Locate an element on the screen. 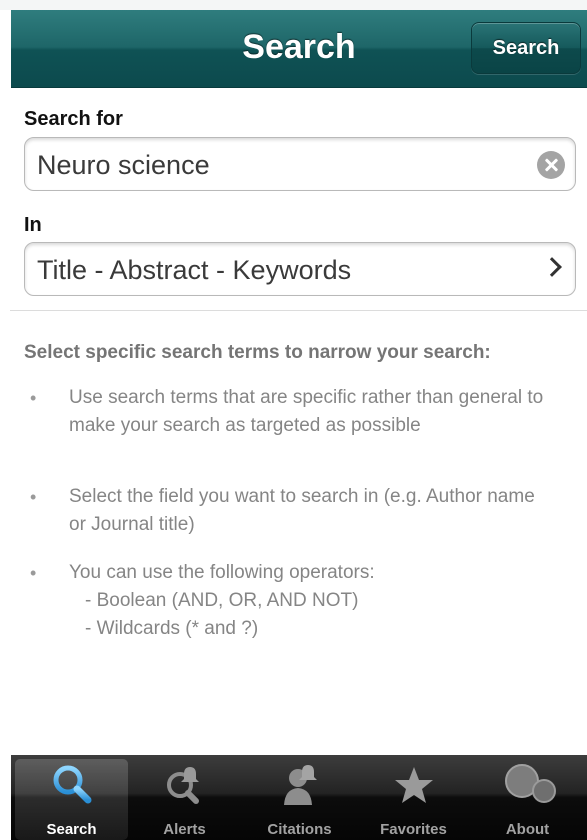 This screenshot has width=587, height=840. search-for-label: Search for is located at coordinates (73, 119).